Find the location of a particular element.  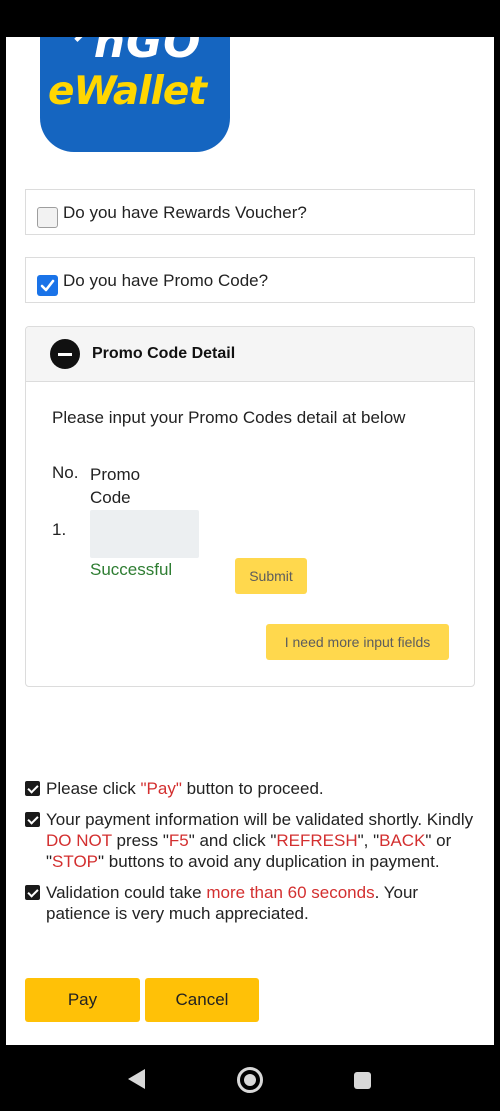

promo-detail-title: Promo Code Detail is located at coordinates (164, 353).